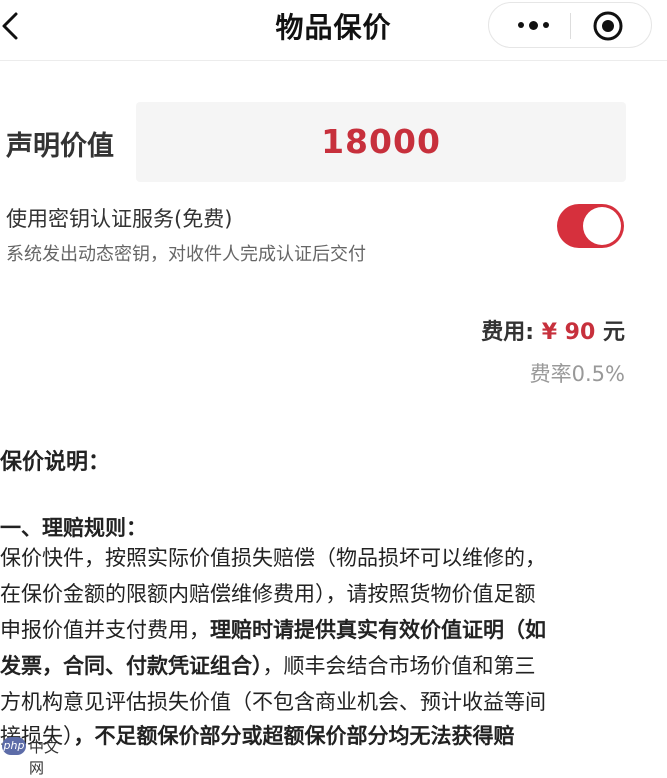 Image resolution: width=667 pixels, height=778 pixels. What do you see at coordinates (602, 226) in the screenshot?
I see `toggle-knob` at bounding box center [602, 226].